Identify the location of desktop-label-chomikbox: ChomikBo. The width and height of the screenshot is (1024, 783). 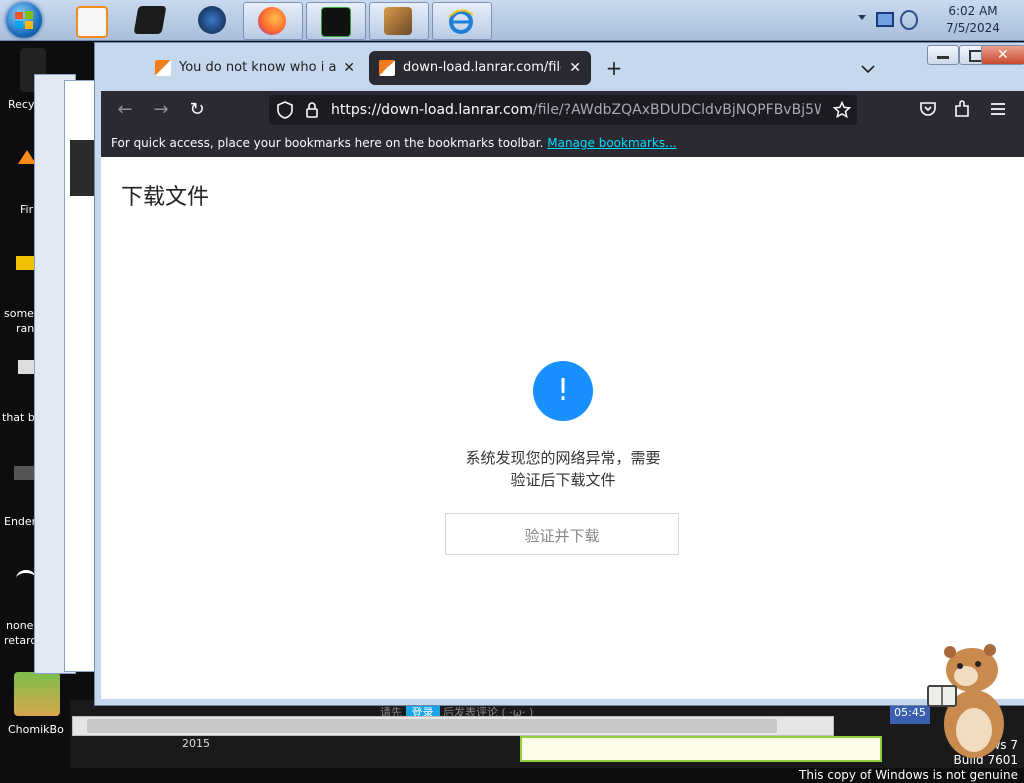
(36, 729).